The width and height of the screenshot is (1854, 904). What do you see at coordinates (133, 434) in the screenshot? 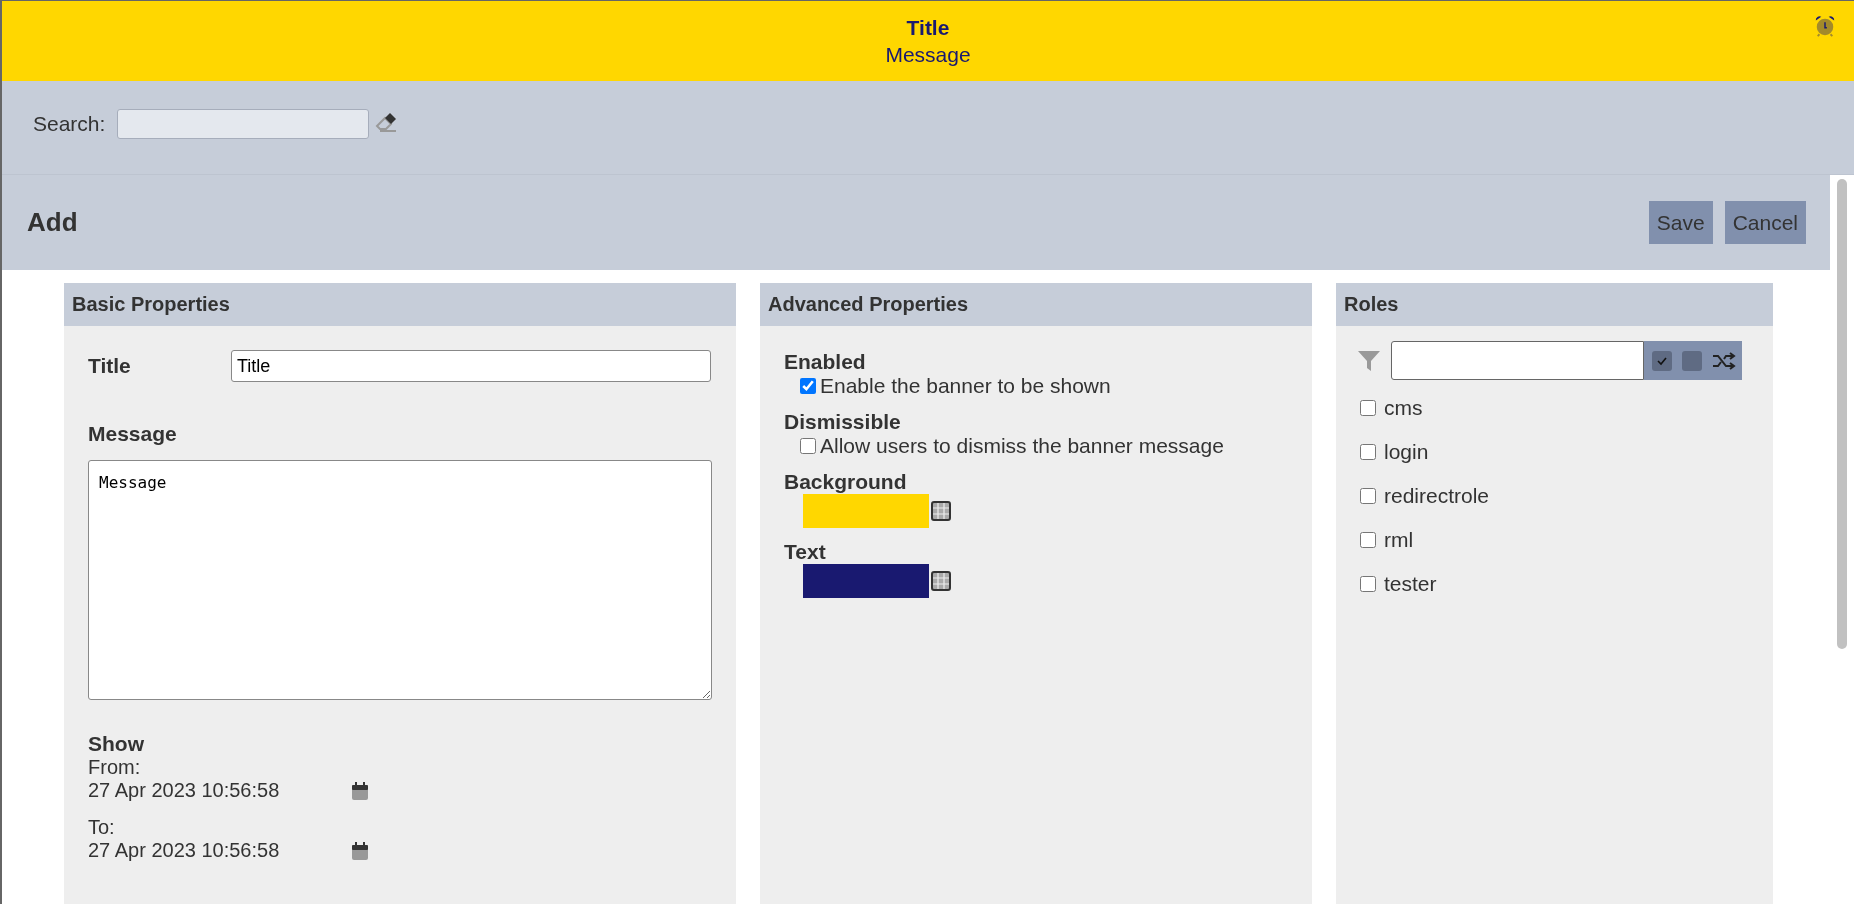
I see `field-label: Message` at bounding box center [133, 434].